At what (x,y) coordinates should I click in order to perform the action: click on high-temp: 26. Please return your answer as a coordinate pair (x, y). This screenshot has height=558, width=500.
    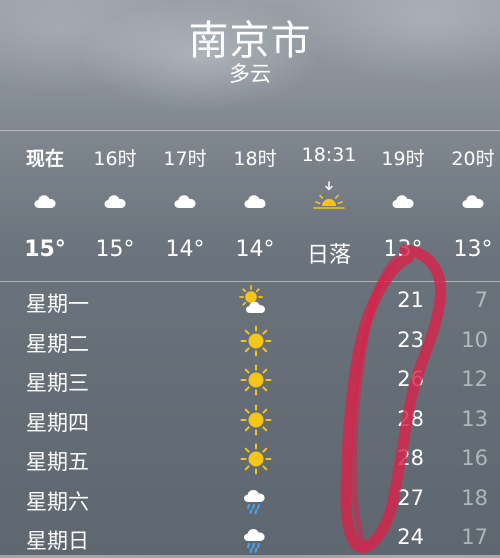
    Looking at the image, I should click on (410, 379).